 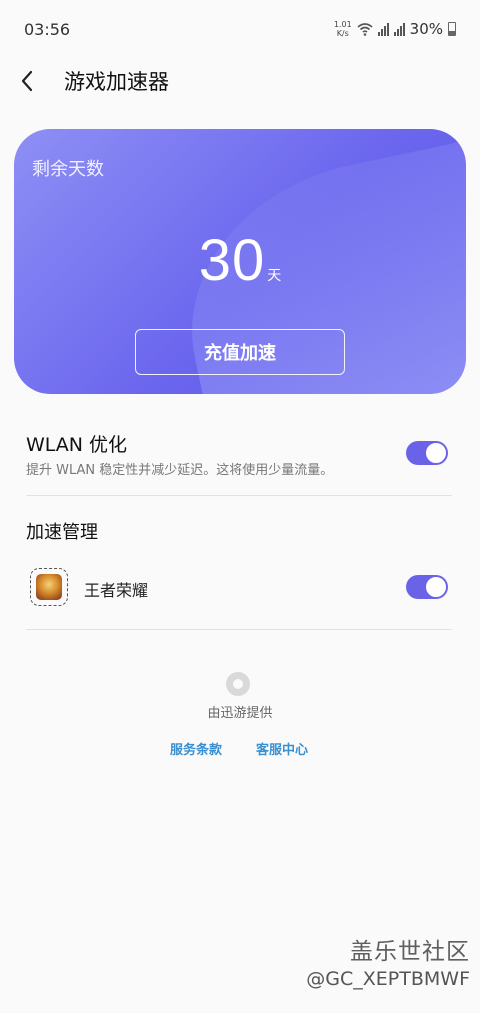 I want to click on status-bar: 03:56 1.01 K/s 30%, so click(x=240, y=29).